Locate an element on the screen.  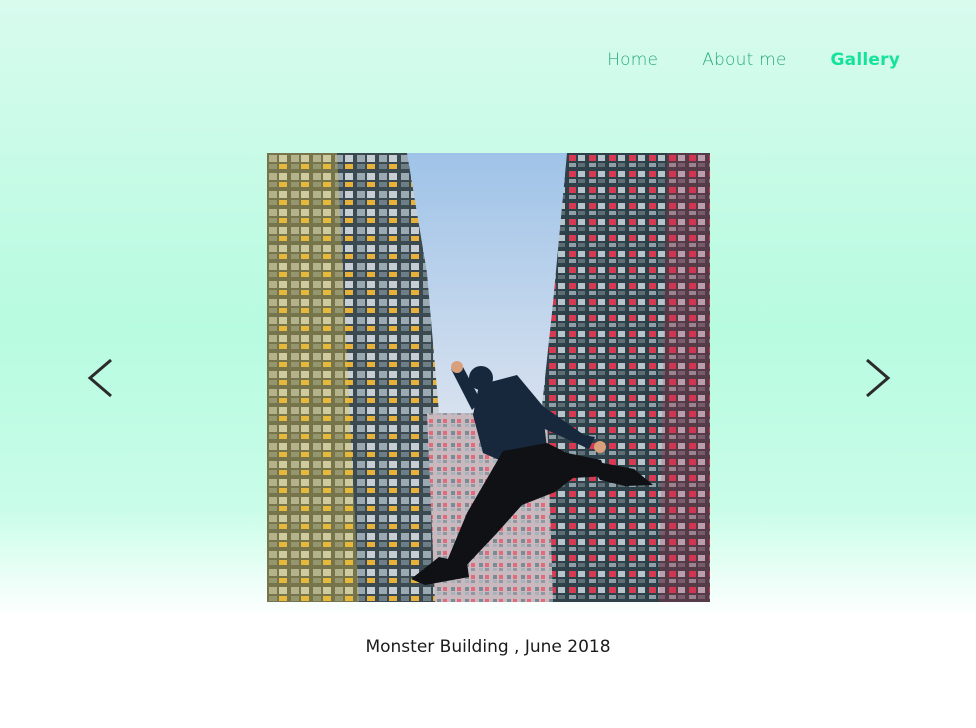
previous-image-button is located at coordinates (102, 378).